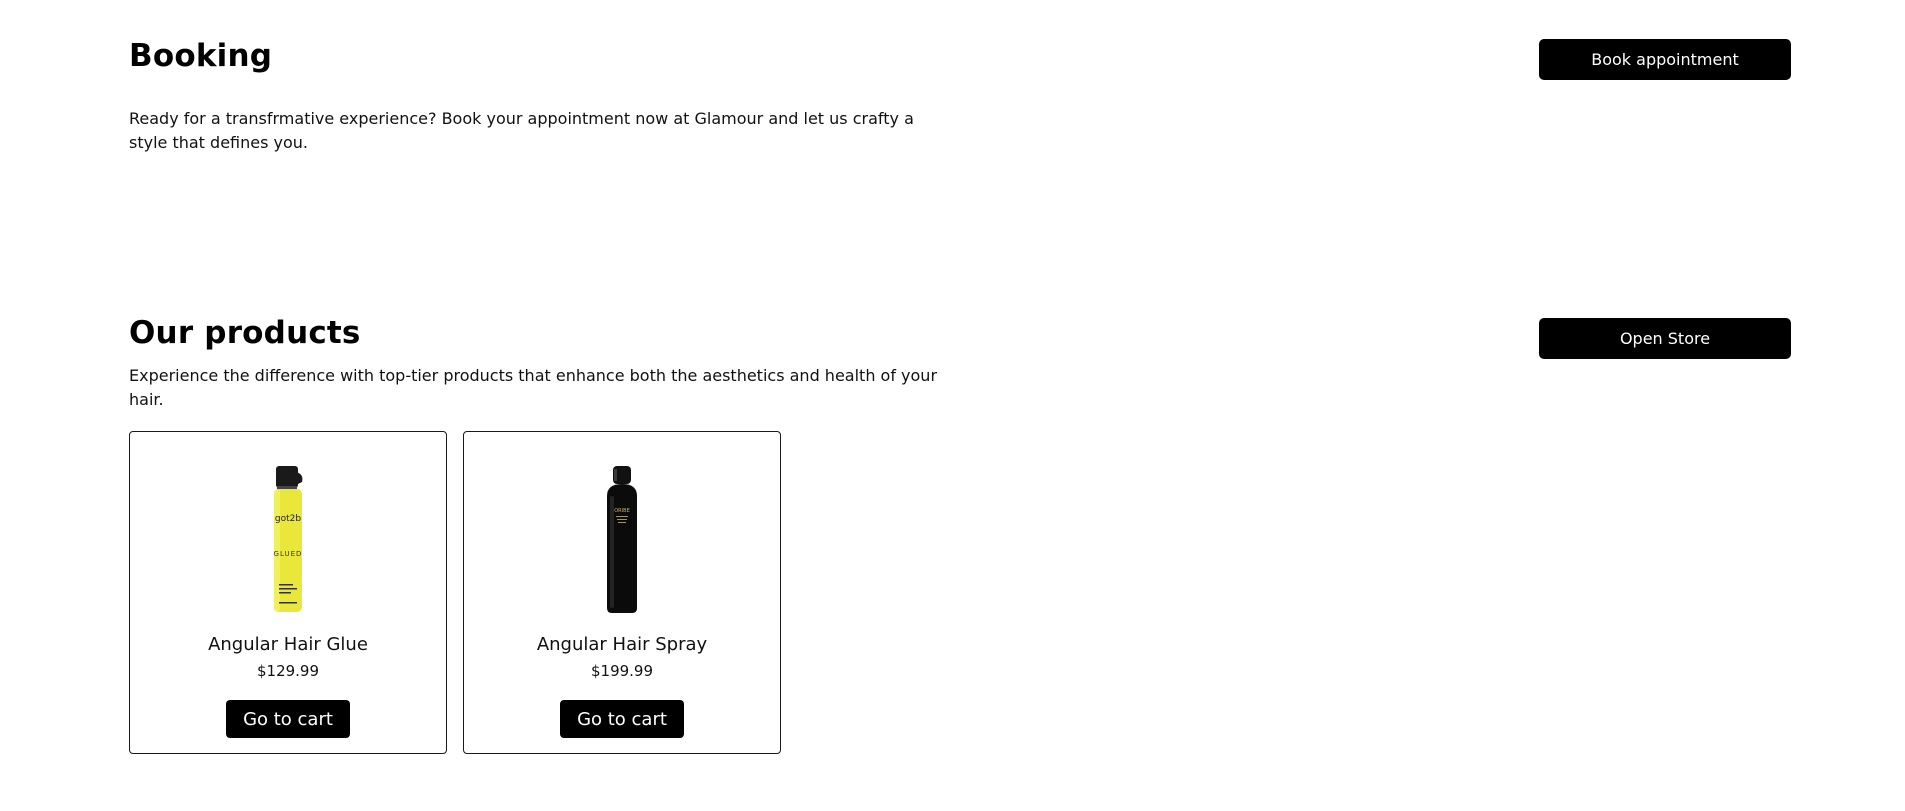  What do you see at coordinates (621, 511) in the screenshot?
I see `svg-text: ORIBE` at bounding box center [621, 511].